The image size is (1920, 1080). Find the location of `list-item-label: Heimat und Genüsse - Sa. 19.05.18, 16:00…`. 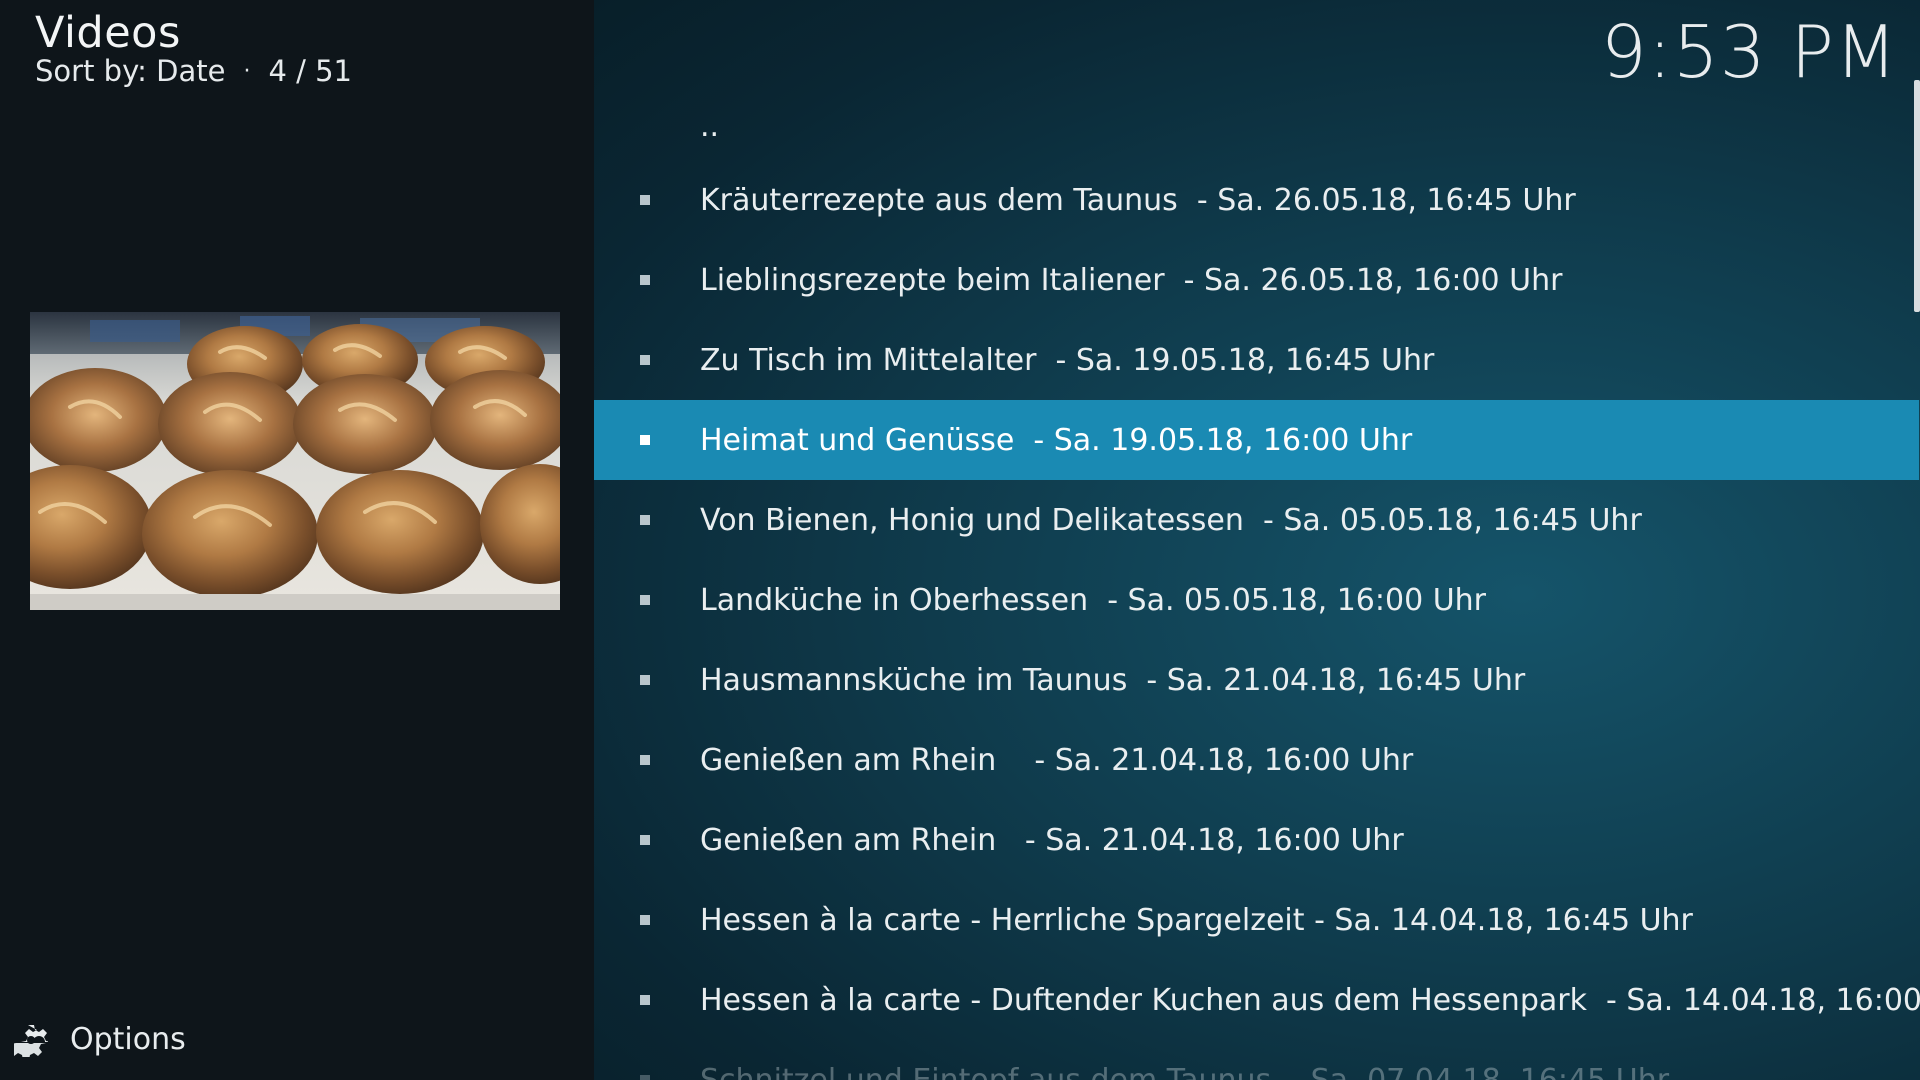

list-item-label: Heimat und Genüsse - Sa. 19.05.18, 16:00… is located at coordinates (1056, 440).